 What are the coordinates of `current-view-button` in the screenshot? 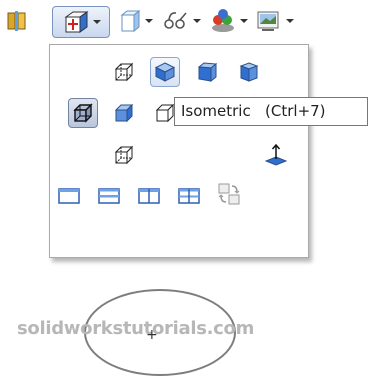 It's located at (83, 113).